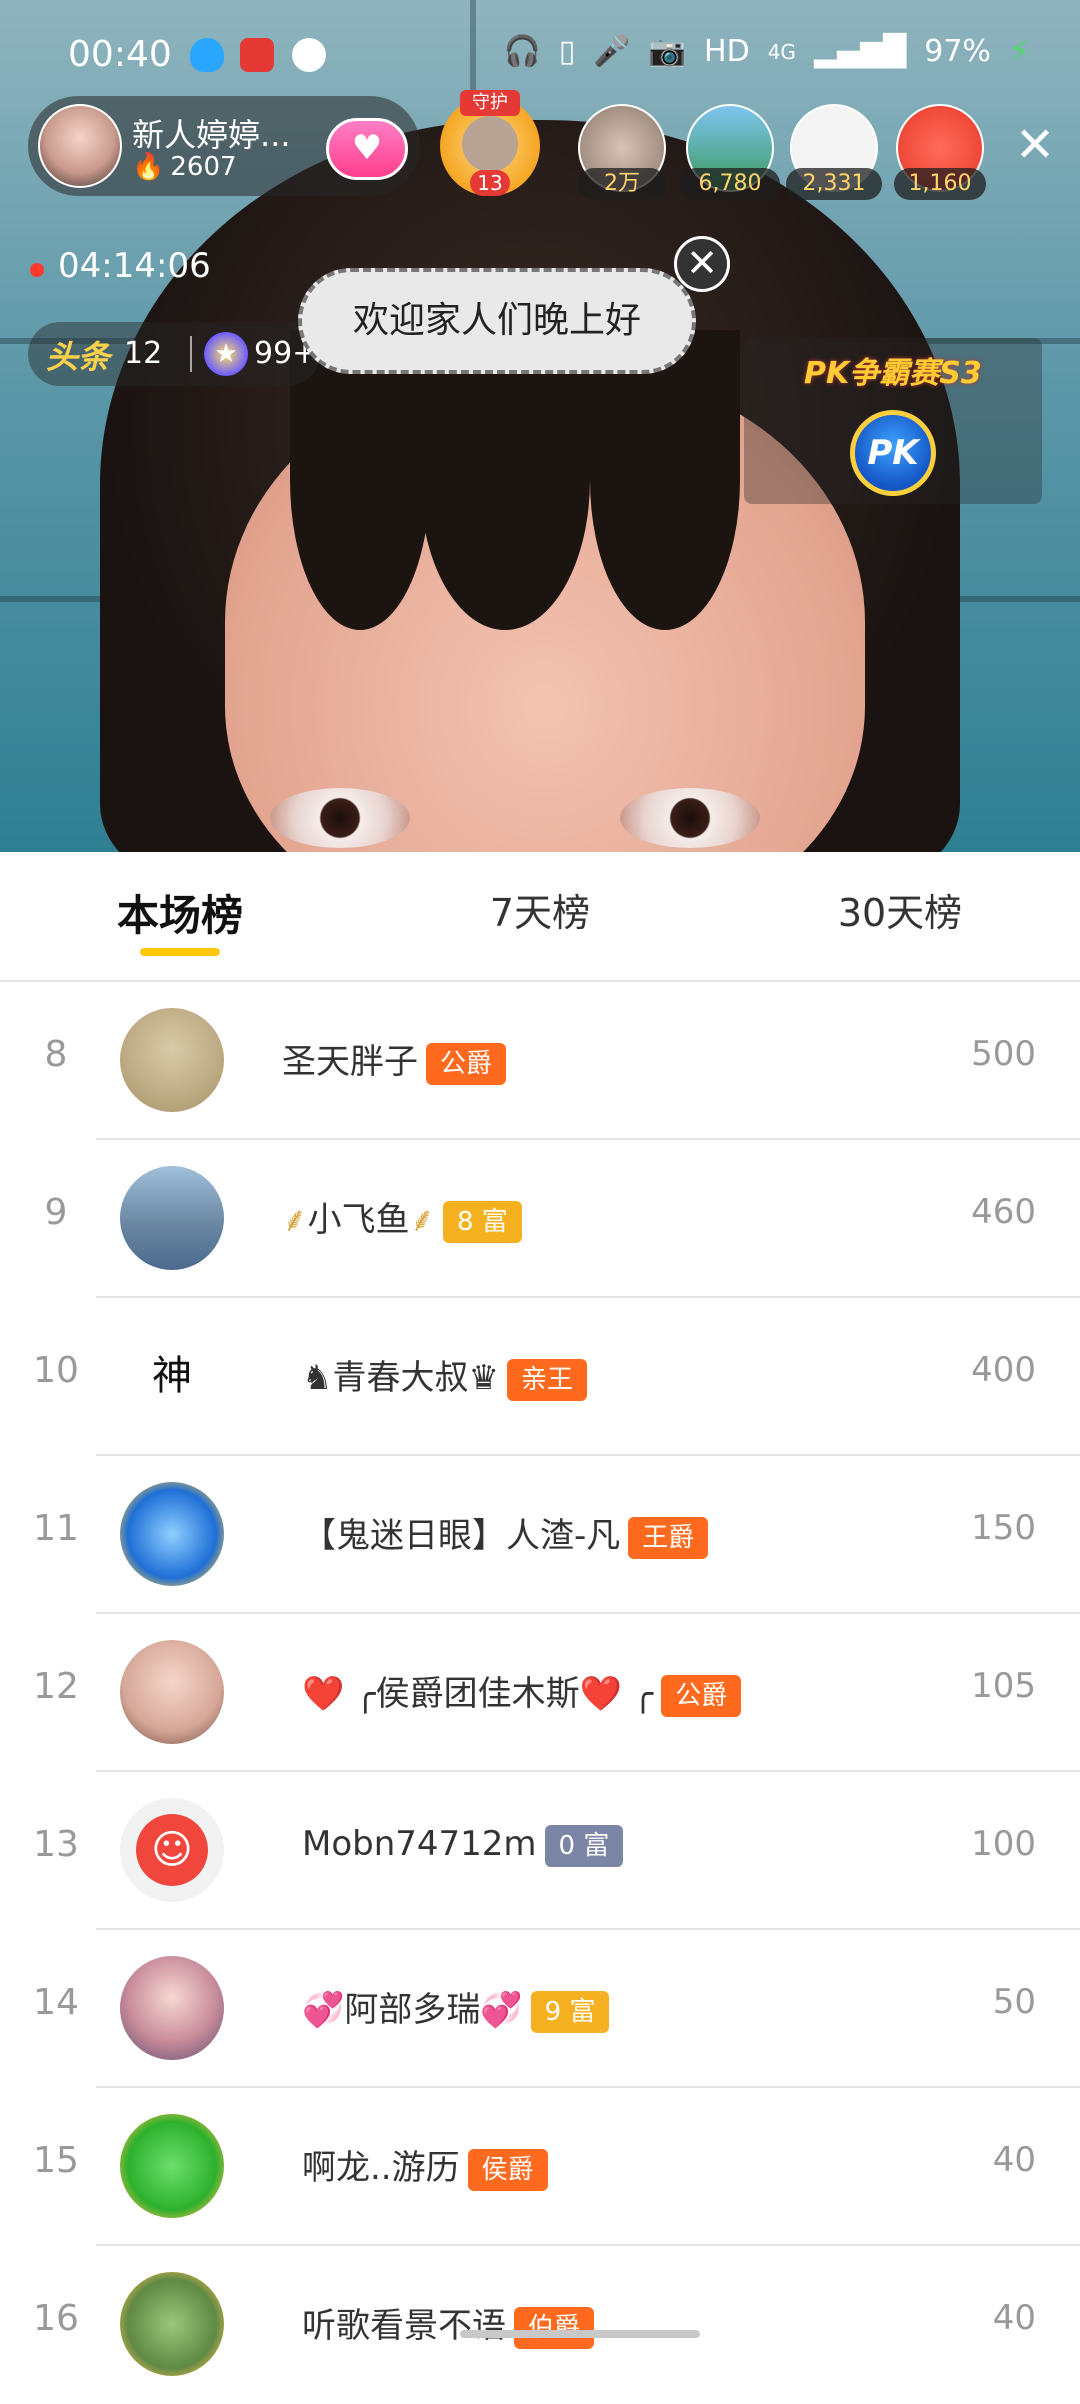 The width and height of the screenshot is (1080, 2404). Describe the element at coordinates (1003, 1370) in the screenshot. I see `score: 400` at that location.